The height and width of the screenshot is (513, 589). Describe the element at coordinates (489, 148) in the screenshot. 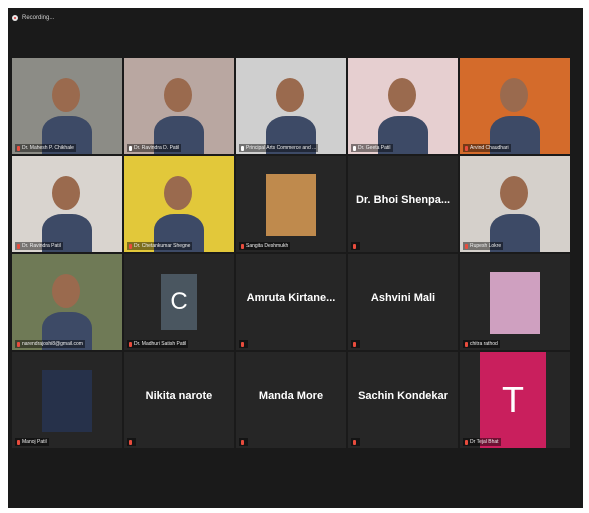

I see `participant-name: Arvind Chaudhari` at that location.